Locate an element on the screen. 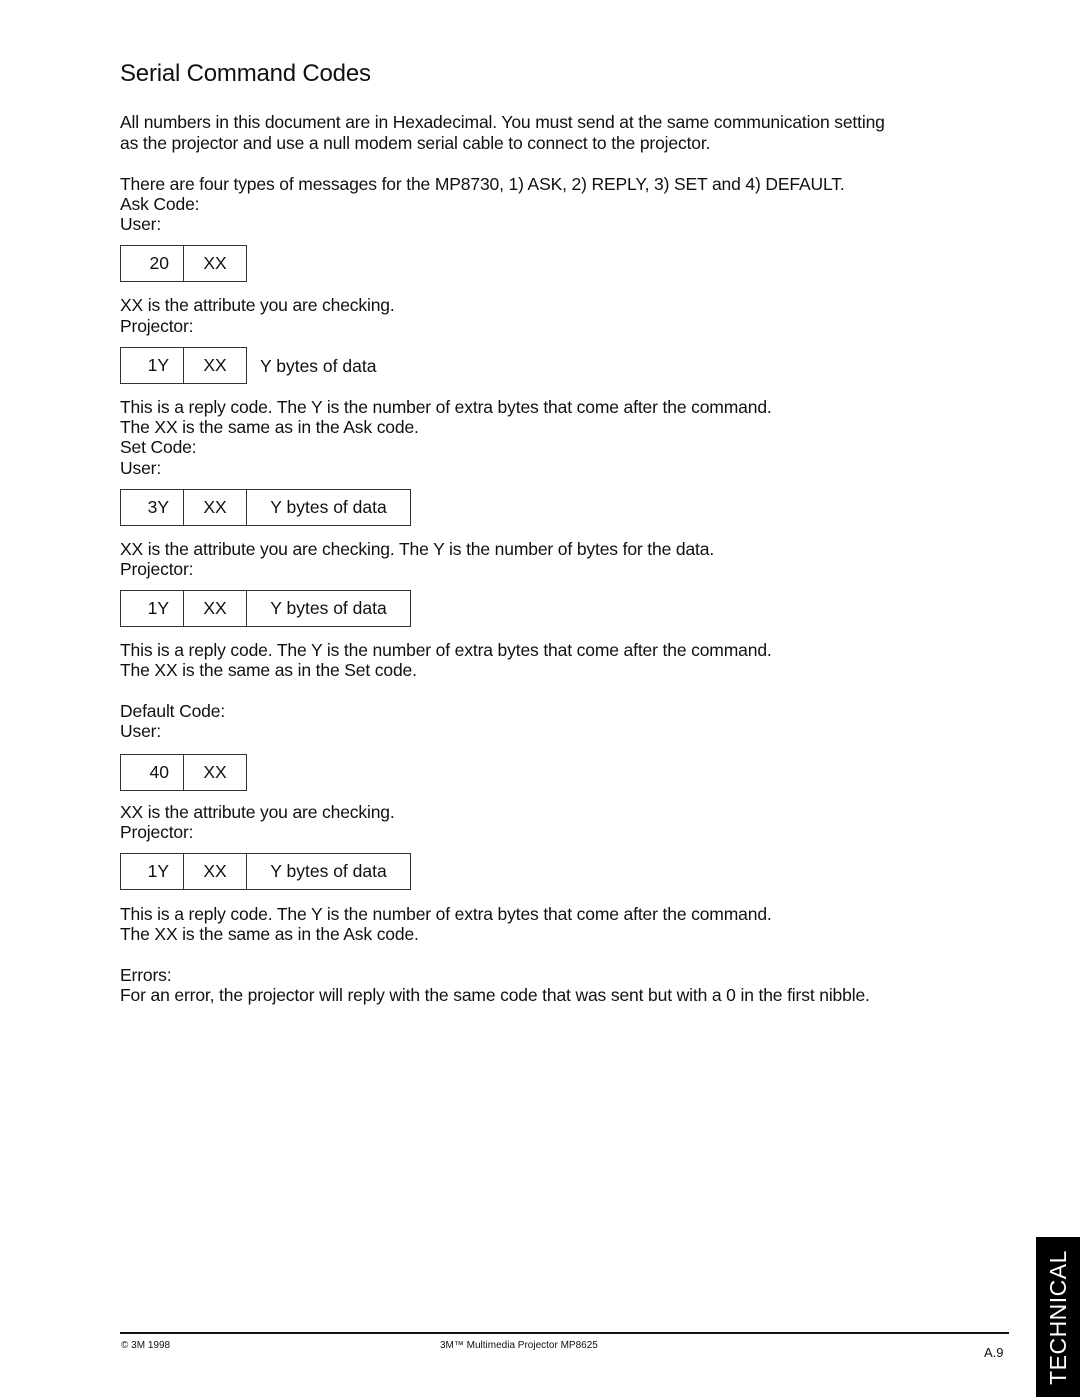 The height and width of the screenshot is (1397, 1080). page-title: Serial Command Codes is located at coordinates (245, 73).